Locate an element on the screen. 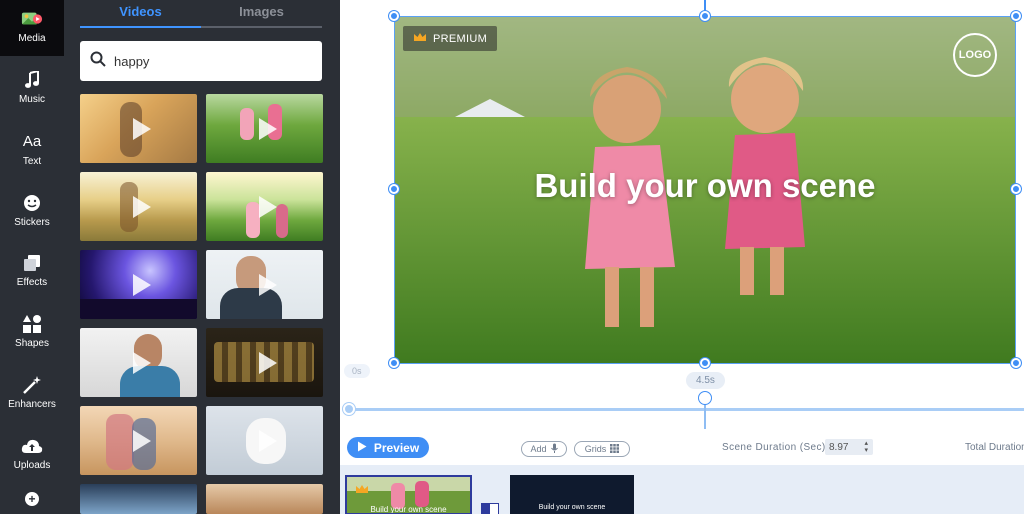 The width and height of the screenshot is (1024, 514). rail-label-shapes: Shapes is located at coordinates (32, 343).